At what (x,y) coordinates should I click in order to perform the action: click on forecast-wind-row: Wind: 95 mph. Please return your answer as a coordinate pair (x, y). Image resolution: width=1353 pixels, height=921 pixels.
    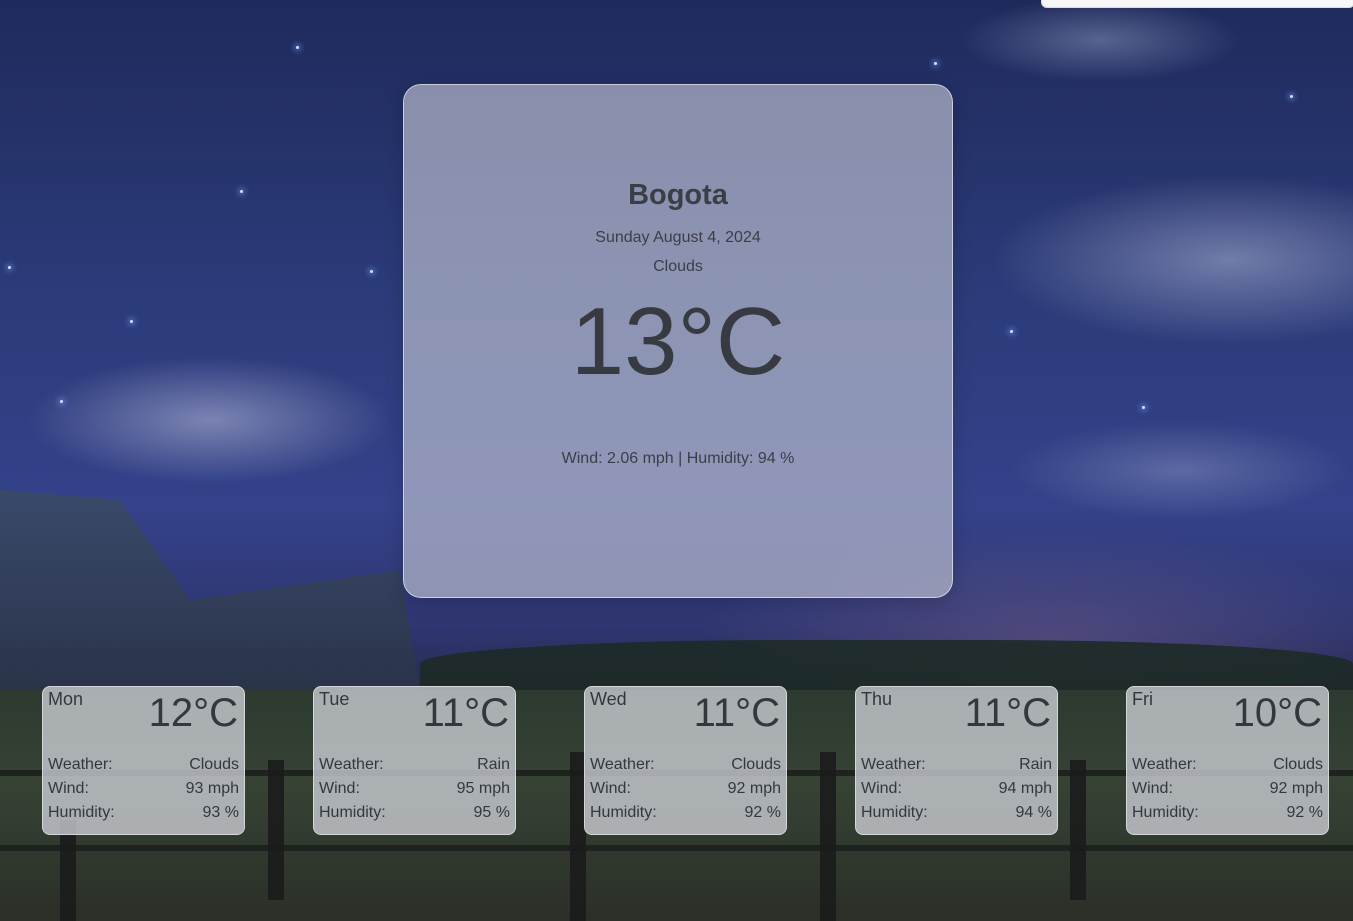
    Looking at the image, I should click on (414, 789).